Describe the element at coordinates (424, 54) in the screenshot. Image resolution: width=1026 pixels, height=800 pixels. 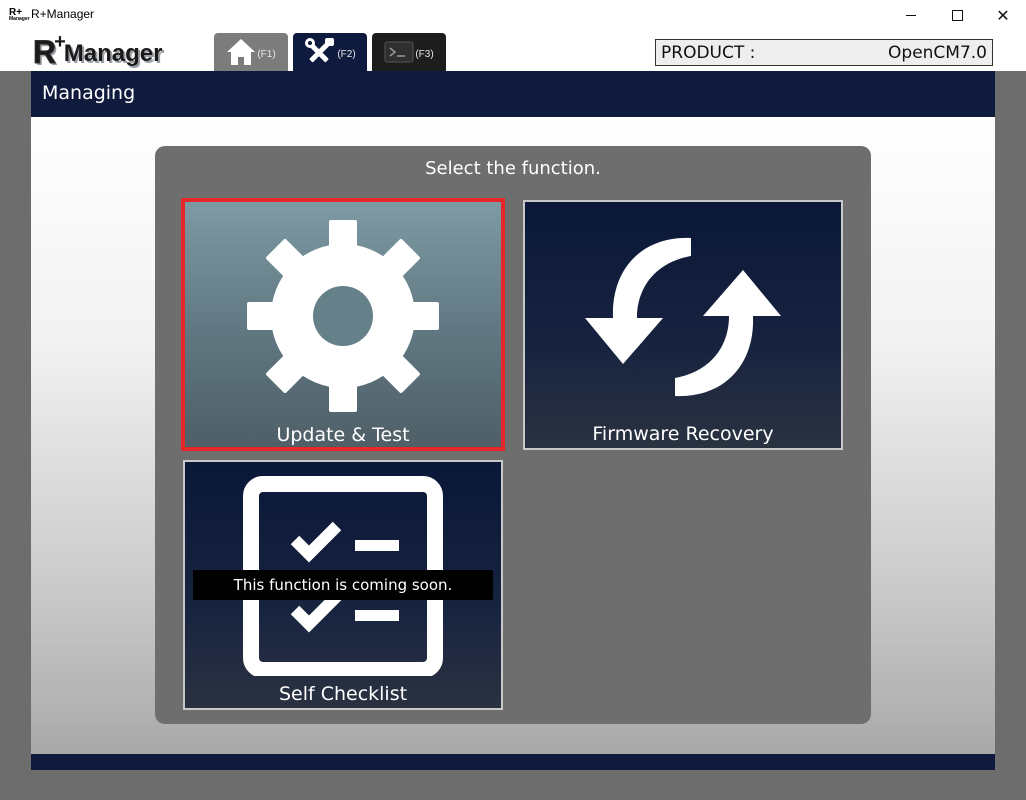
I see `tab-terminal-key: (F3)` at that location.